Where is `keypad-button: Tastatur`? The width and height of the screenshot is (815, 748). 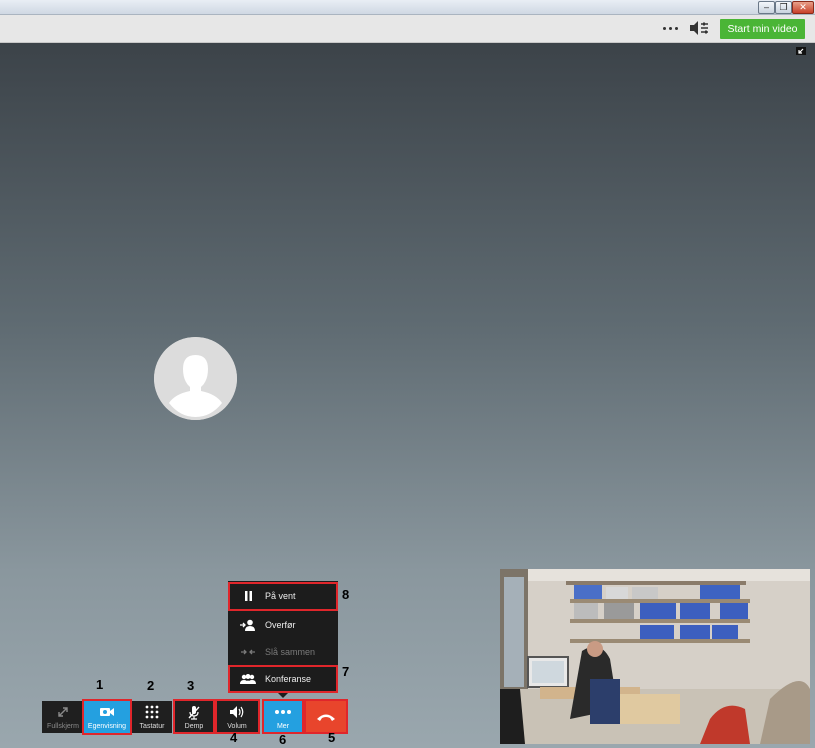 keypad-button: Tastatur is located at coordinates (152, 717).